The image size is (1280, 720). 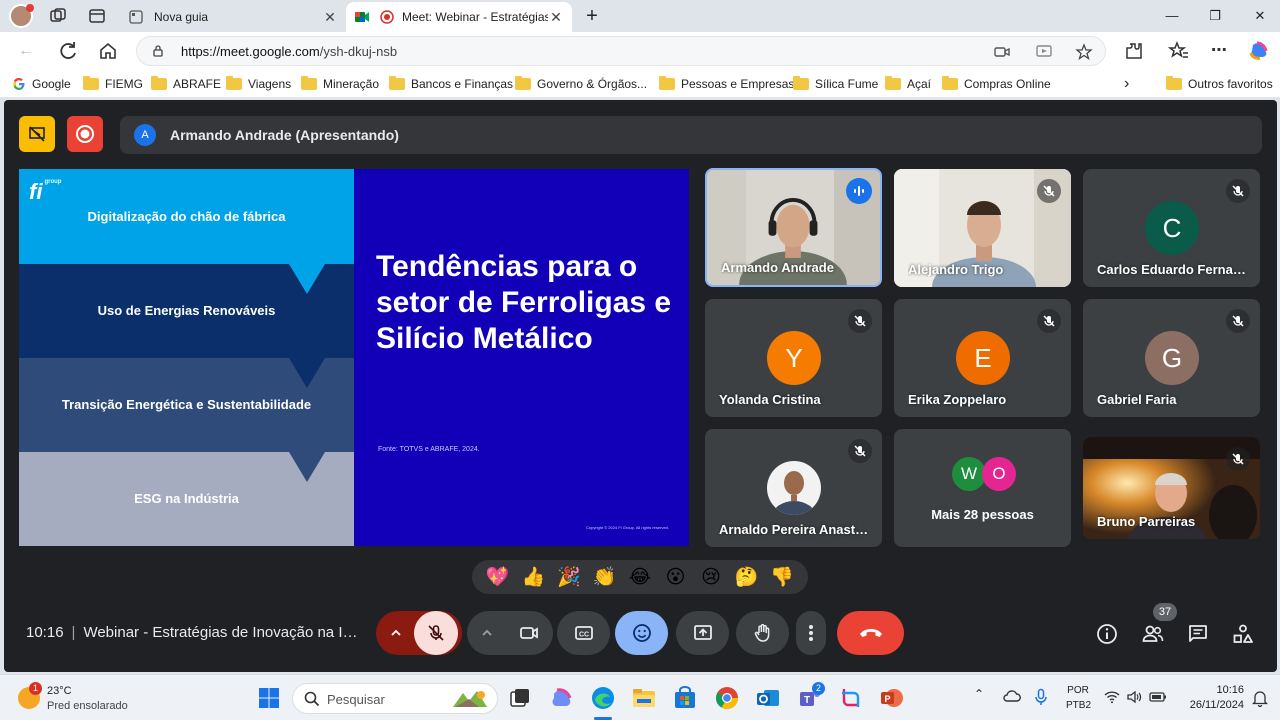 I want to click on bookmark-folder: ABRAFE, so click(x=186, y=84).